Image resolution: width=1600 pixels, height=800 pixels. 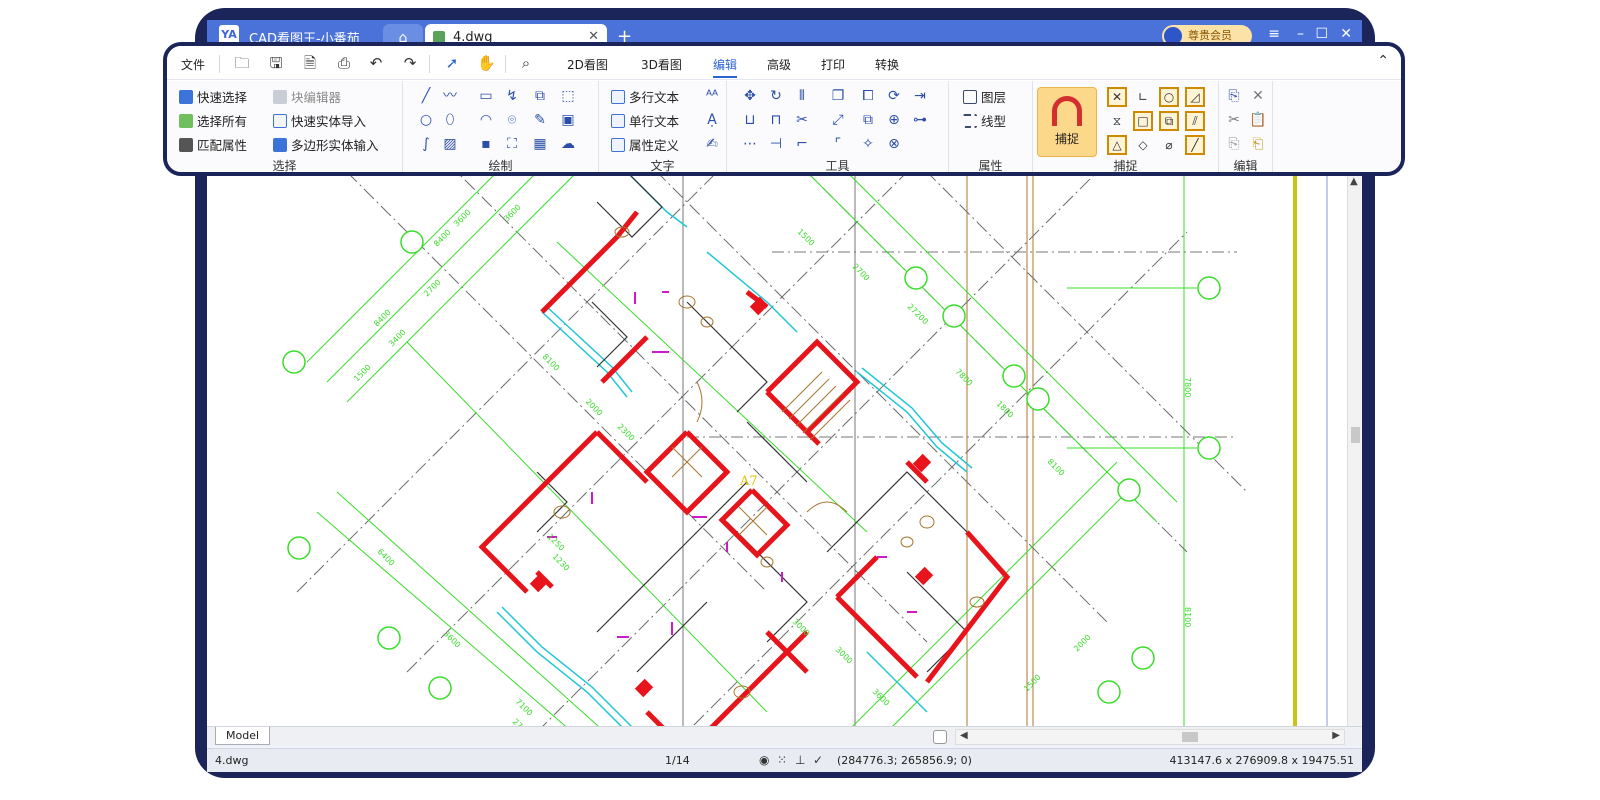 What do you see at coordinates (920, 96) in the screenshot?
I see `align-icon: ⇥` at bounding box center [920, 96].